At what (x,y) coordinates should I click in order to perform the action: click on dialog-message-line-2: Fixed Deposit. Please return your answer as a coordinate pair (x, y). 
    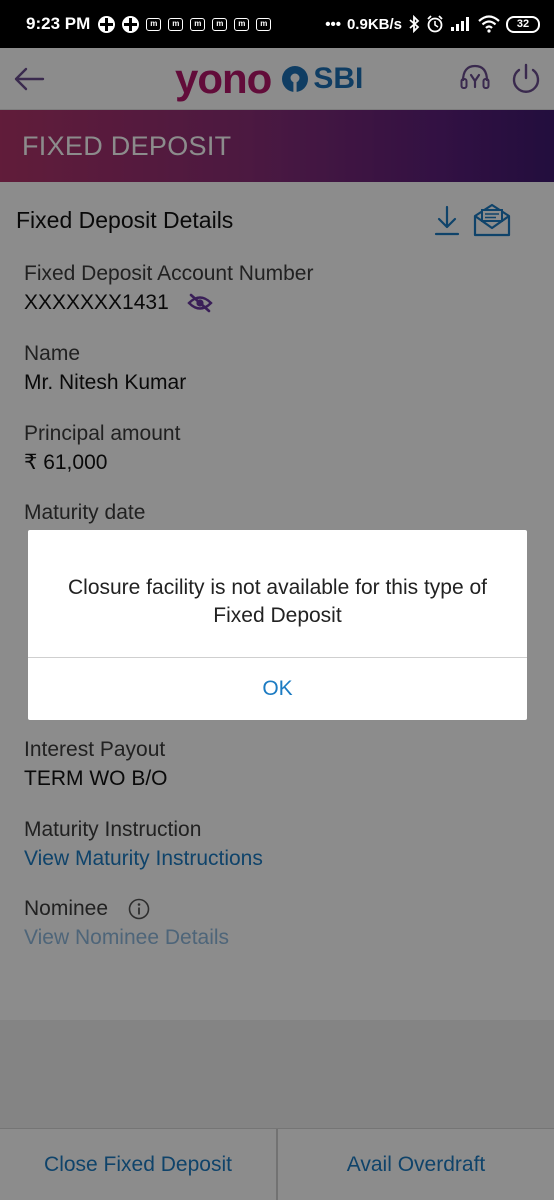
    Looking at the image, I should click on (277, 615).